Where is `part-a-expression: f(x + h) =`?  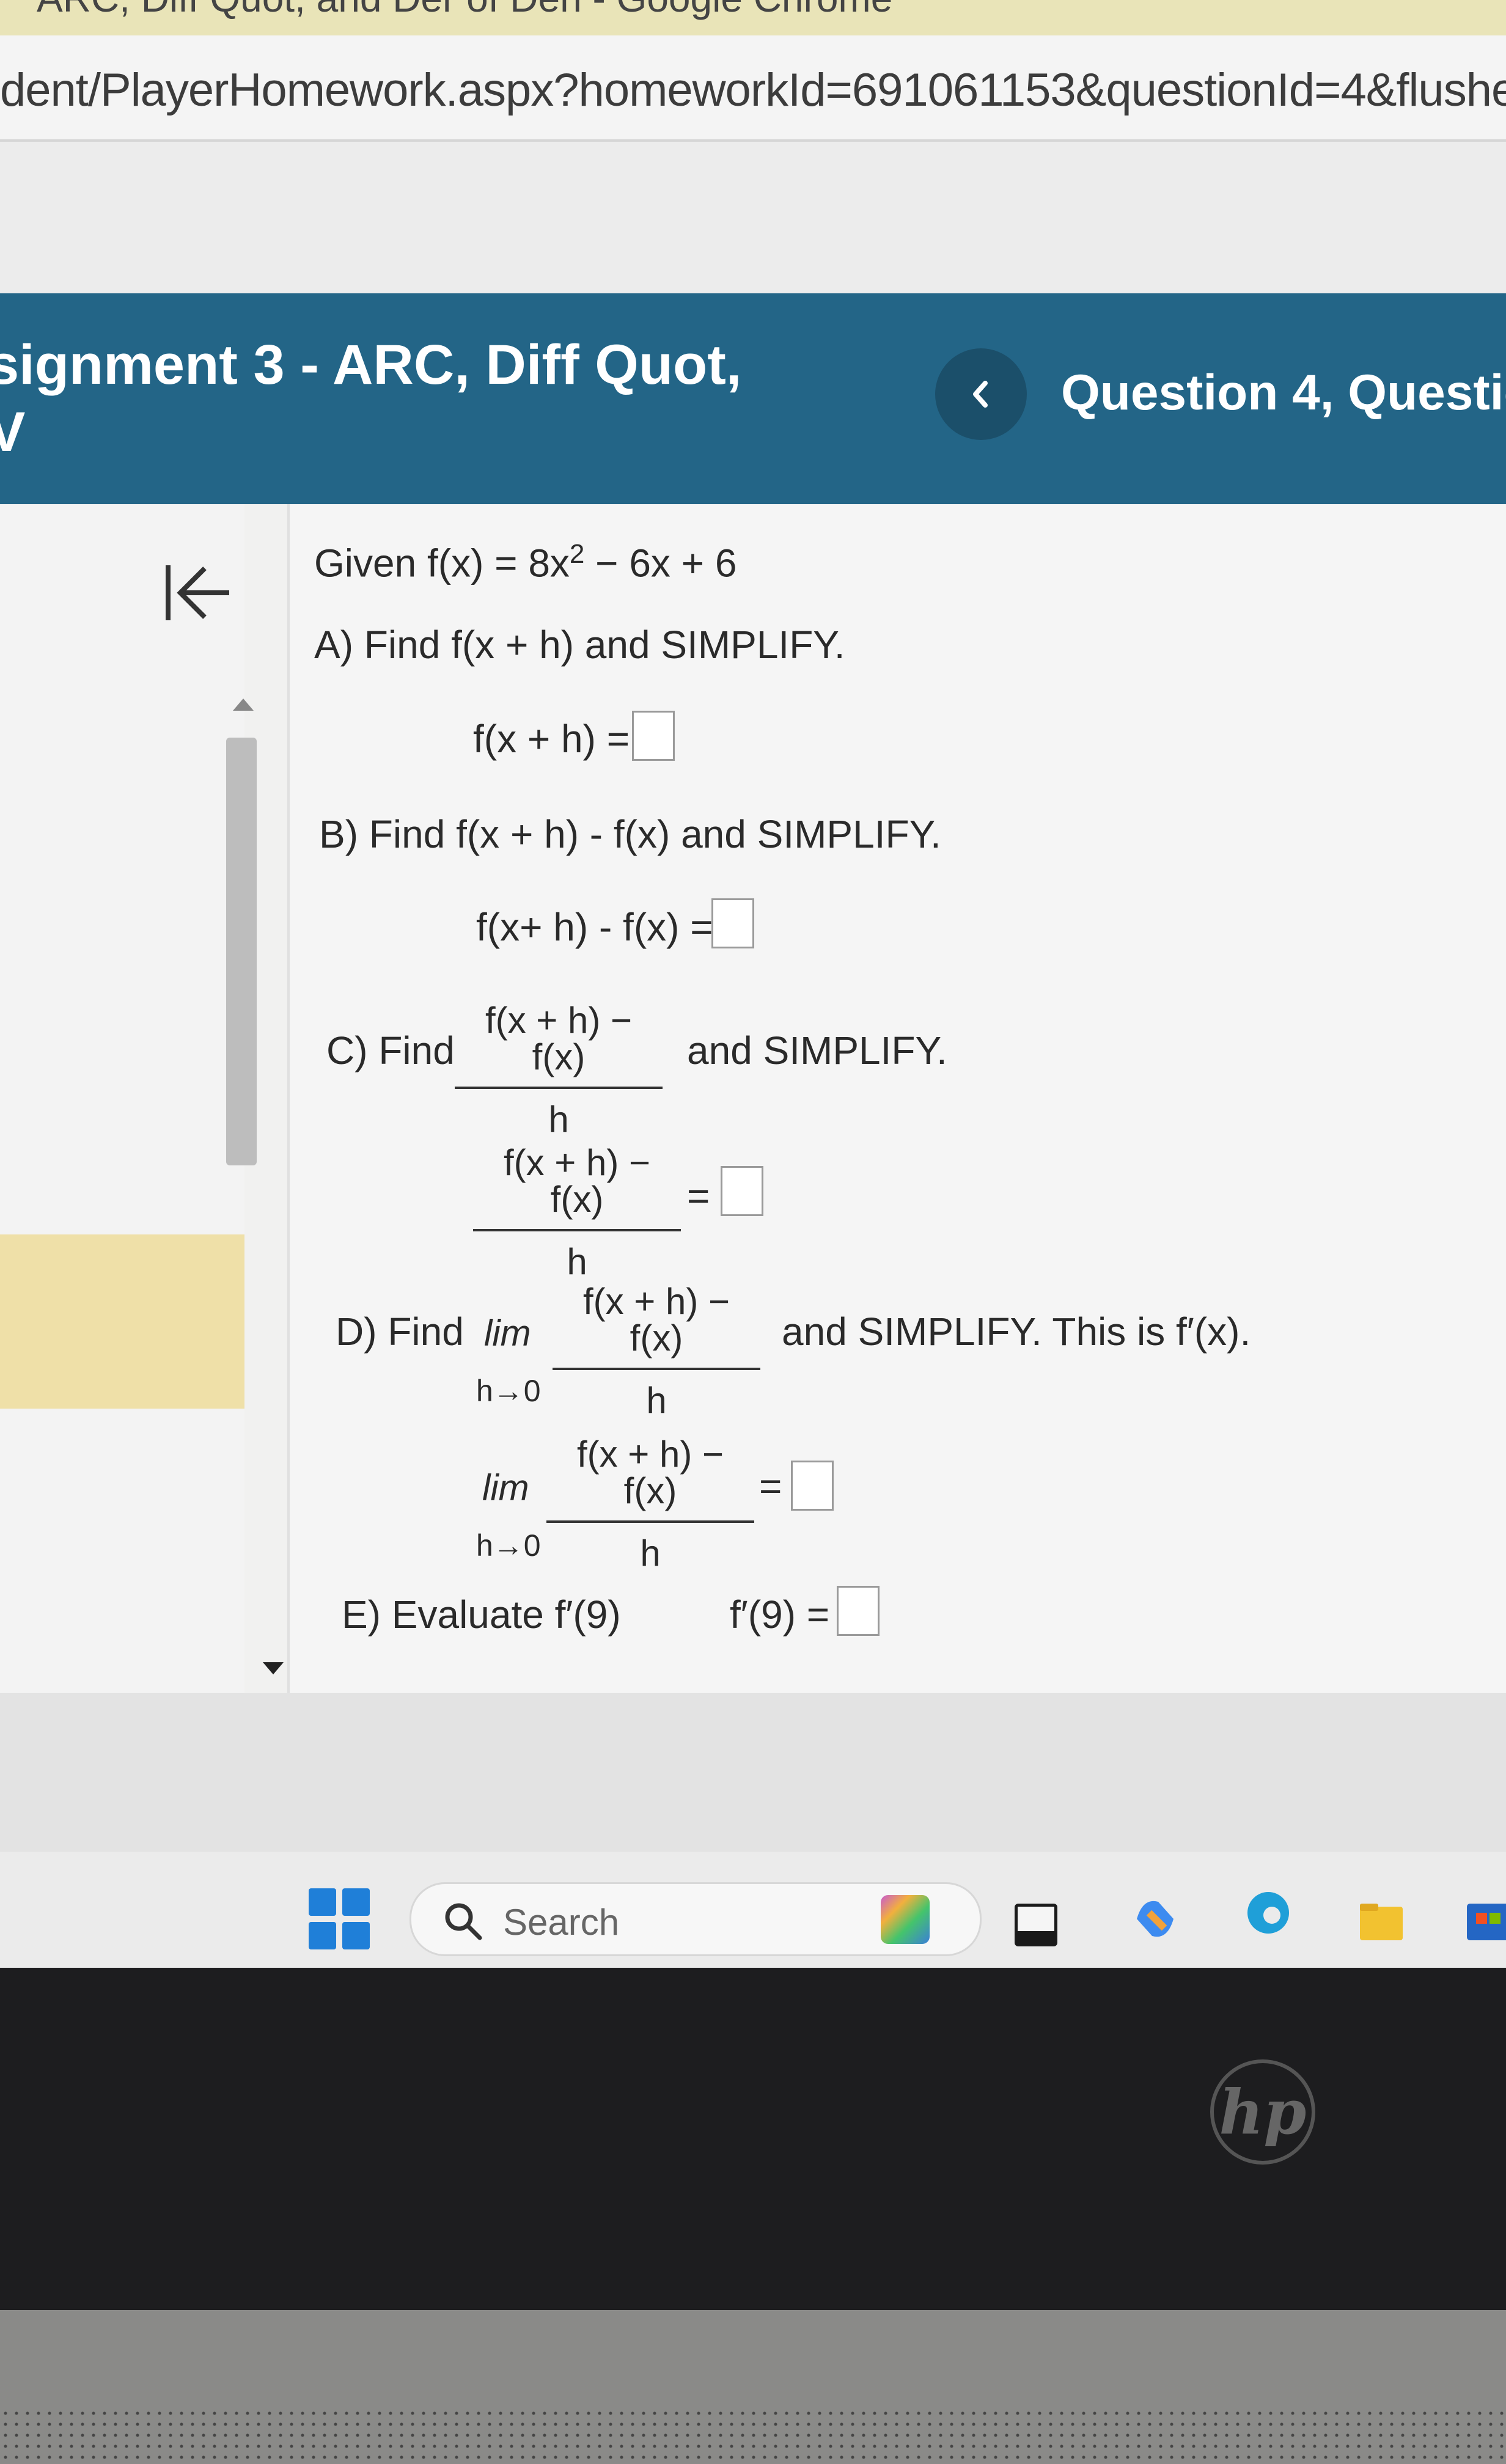 part-a-expression: f(x + h) = is located at coordinates (551, 739).